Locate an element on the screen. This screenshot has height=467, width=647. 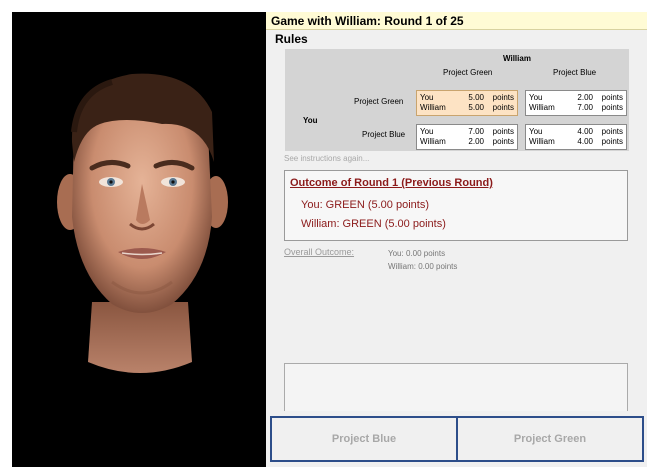
game-title: Game with William: Round 1 of 25 is located at coordinates (456, 21).